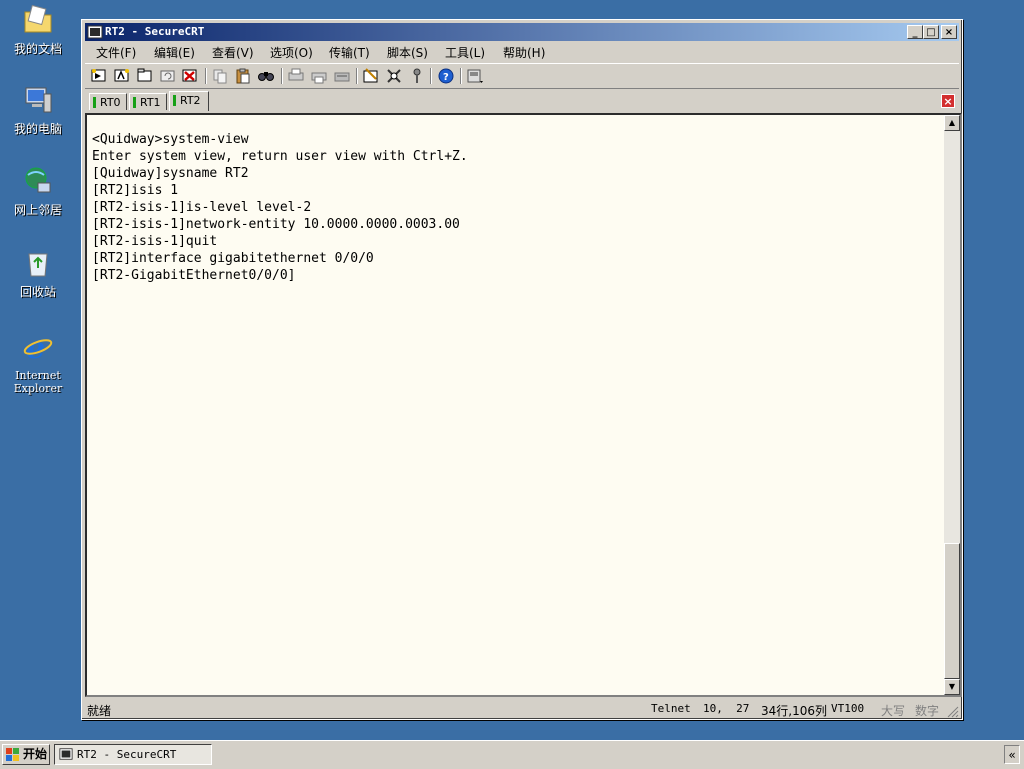 This screenshot has height=769, width=1024. I want to click on quick-connect-icon, so click(122, 76).